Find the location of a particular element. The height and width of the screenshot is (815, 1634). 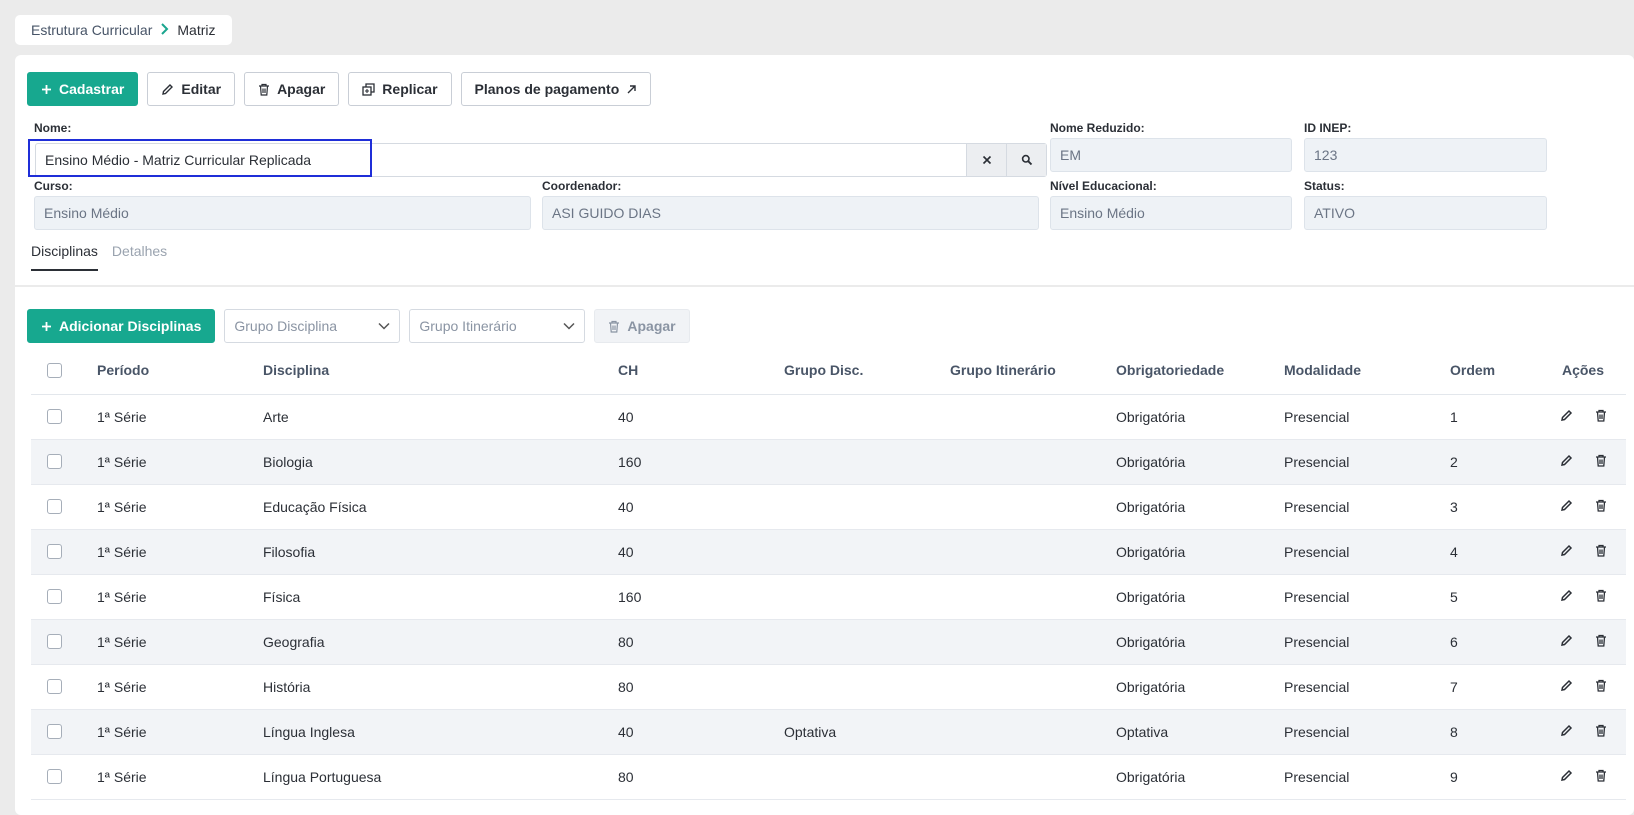

apagar-disciplinas-button: Apagar is located at coordinates (642, 326).